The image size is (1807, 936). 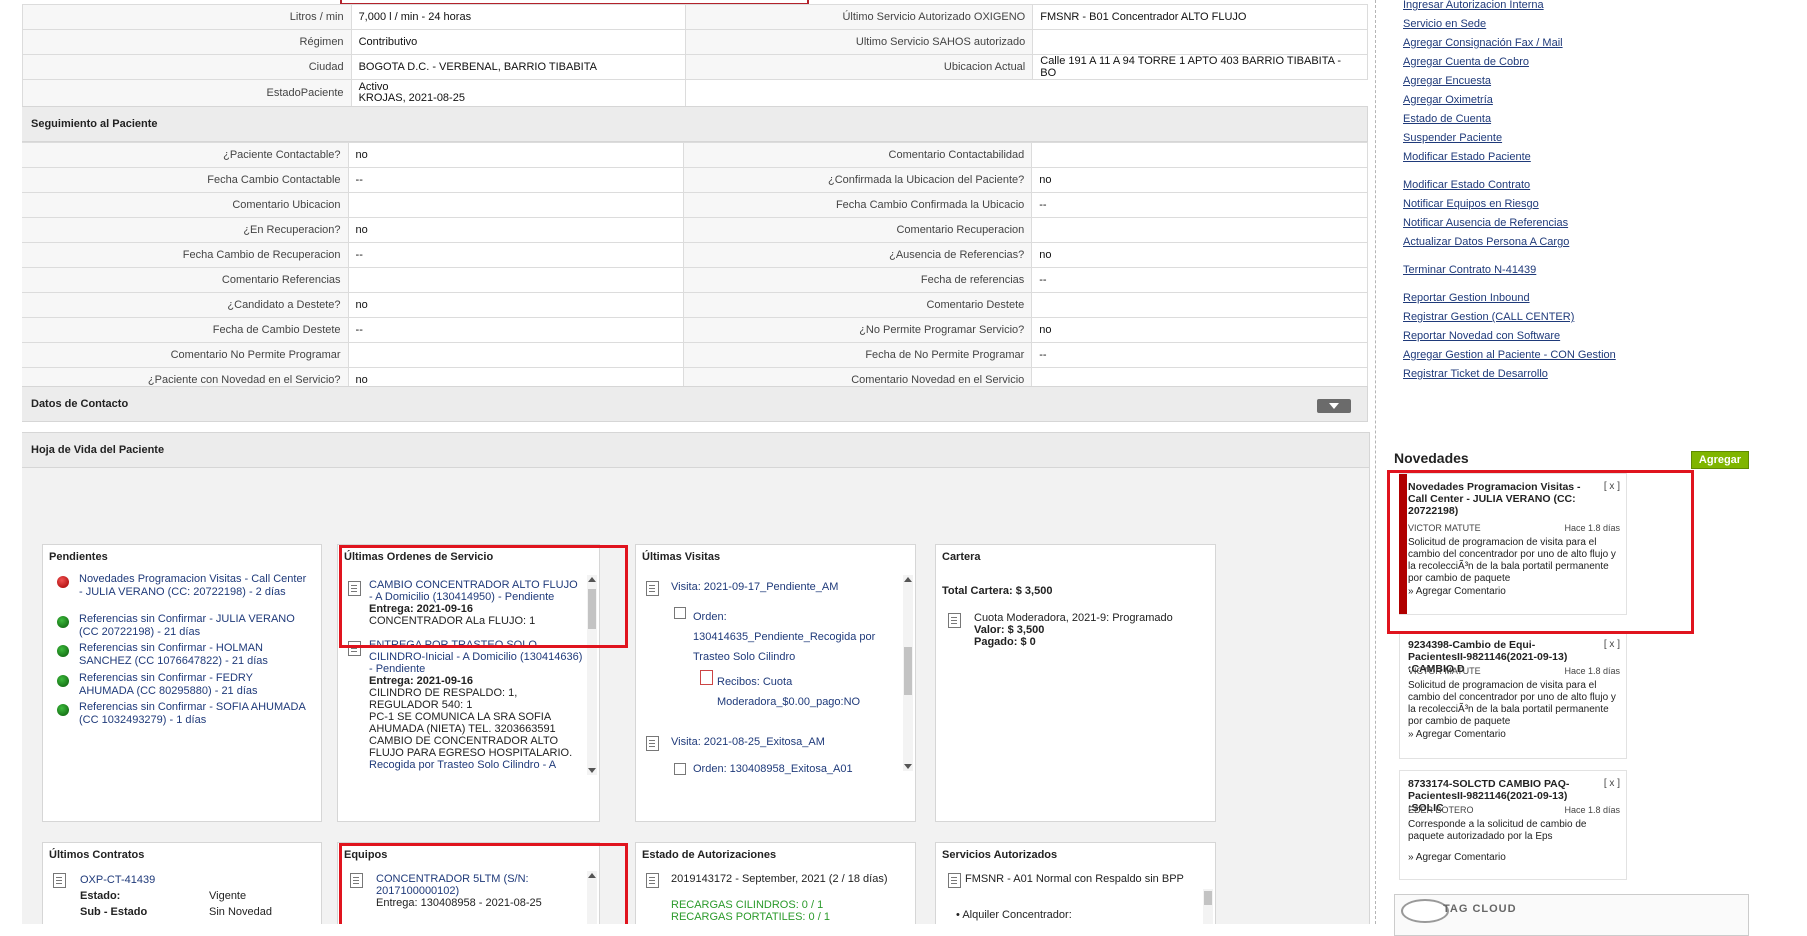 I want to click on sidebar-link: Registrar Gestion (CALL CENTER), so click(x=1488, y=317).